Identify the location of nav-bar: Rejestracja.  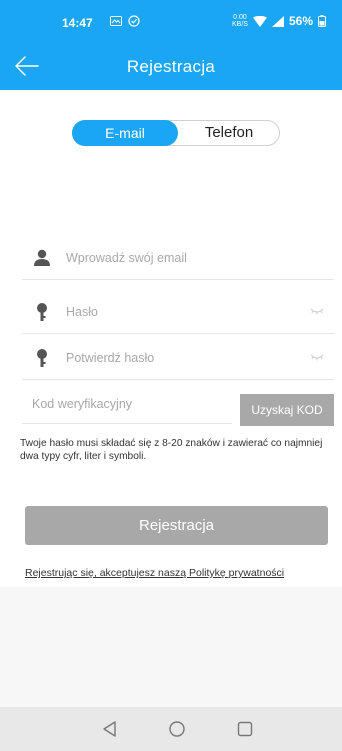
(171, 67).